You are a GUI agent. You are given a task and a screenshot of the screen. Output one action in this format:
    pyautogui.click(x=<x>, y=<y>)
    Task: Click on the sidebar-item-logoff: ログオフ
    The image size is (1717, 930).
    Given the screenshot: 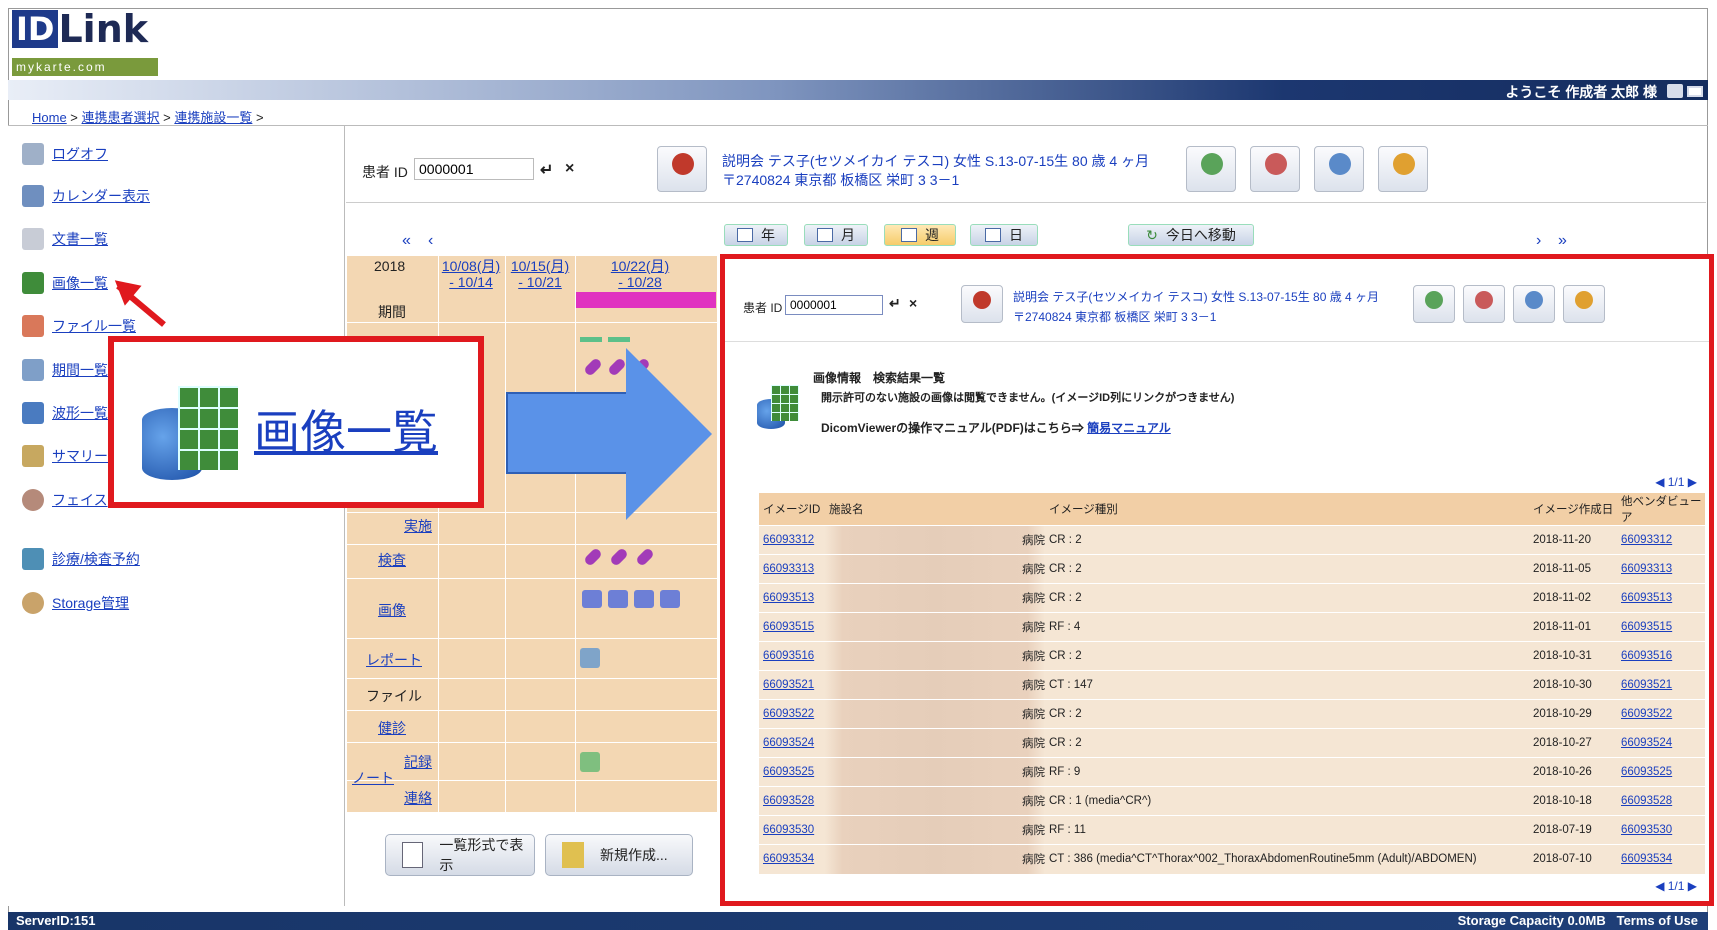 What is the action you would take?
    pyautogui.click(x=65, y=154)
    